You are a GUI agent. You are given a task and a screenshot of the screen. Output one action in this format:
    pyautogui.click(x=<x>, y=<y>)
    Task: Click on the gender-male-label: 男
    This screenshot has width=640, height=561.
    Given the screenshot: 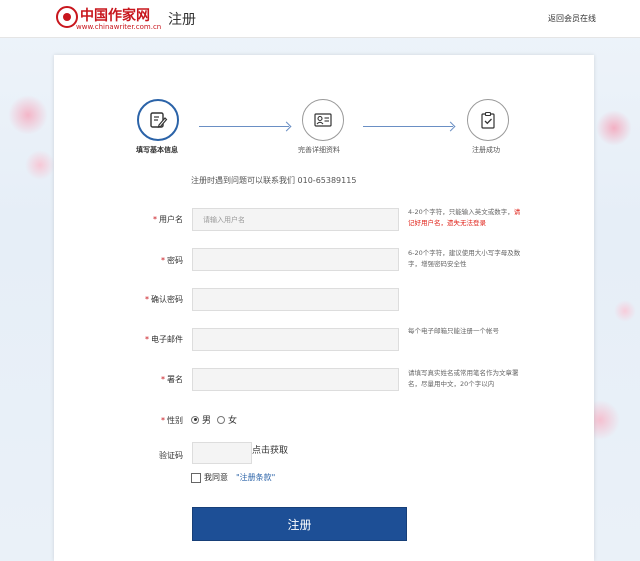 What is the action you would take?
    pyautogui.click(x=207, y=421)
    